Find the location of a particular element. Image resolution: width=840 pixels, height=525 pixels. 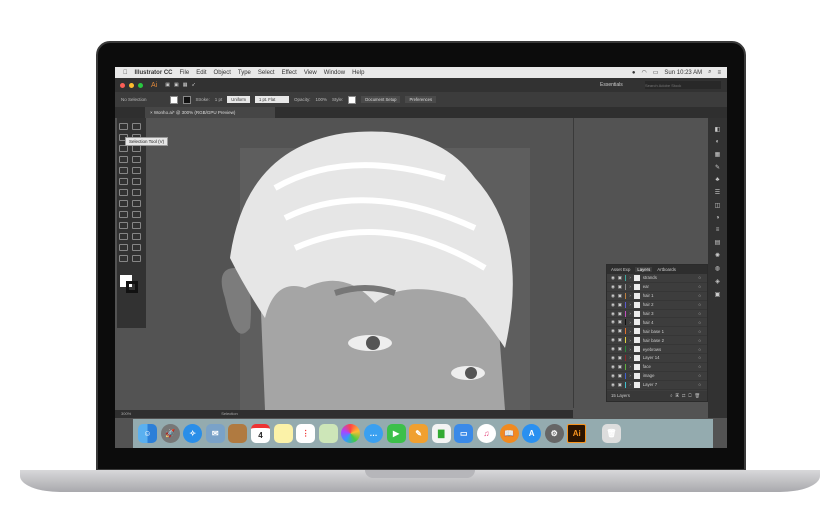

color-icon: ◐ is located at coordinates (718, 142).